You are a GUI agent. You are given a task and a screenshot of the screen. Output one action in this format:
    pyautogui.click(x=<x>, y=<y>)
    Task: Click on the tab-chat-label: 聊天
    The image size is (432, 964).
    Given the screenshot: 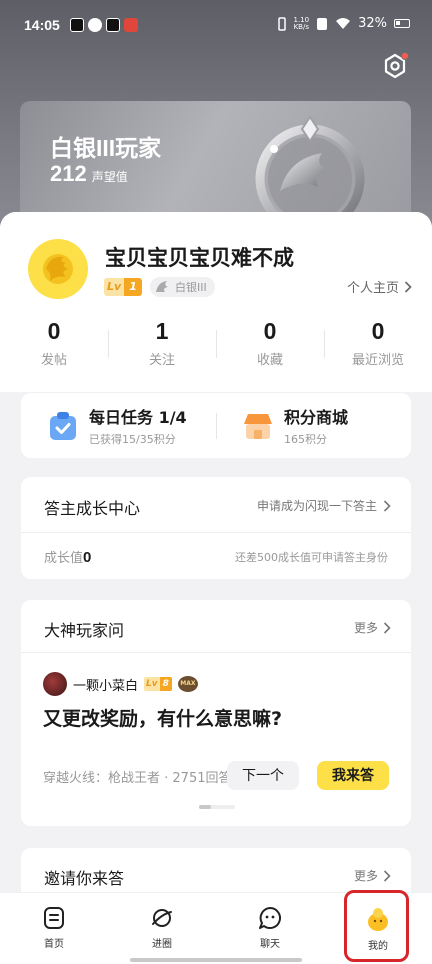 What is the action you would take?
    pyautogui.click(x=270, y=944)
    